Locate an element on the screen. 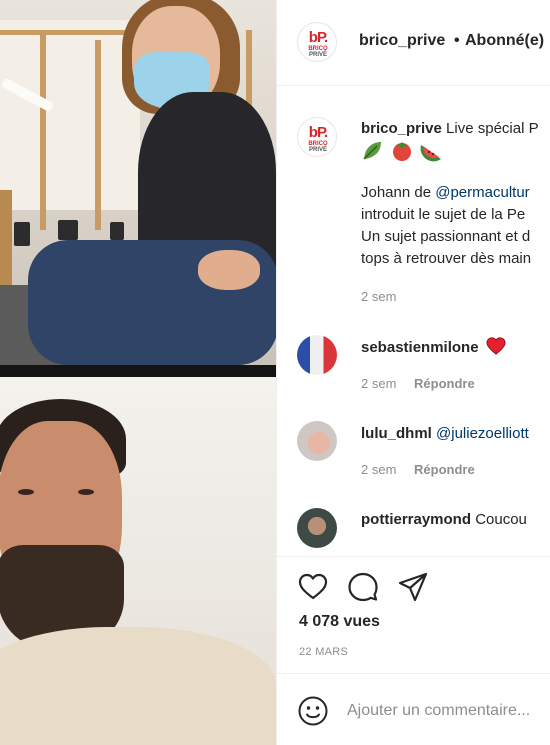 The image size is (550, 745). red-heart-emoji is located at coordinates (496, 346).